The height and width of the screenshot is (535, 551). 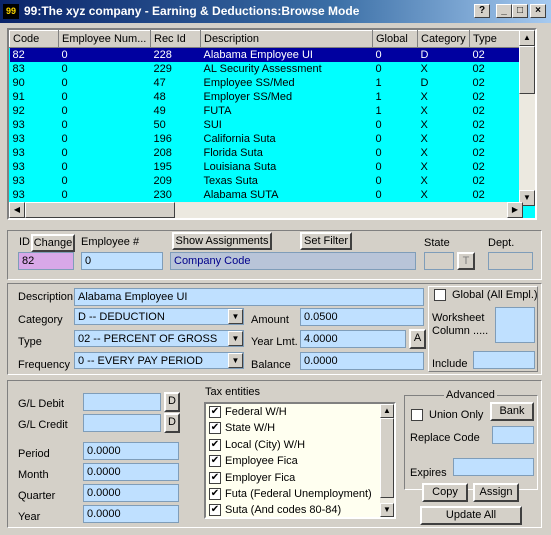 What do you see at coordinates (122, 402) in the screenshot?
I see `gl-debit-field` at bounding box center [122, 402].